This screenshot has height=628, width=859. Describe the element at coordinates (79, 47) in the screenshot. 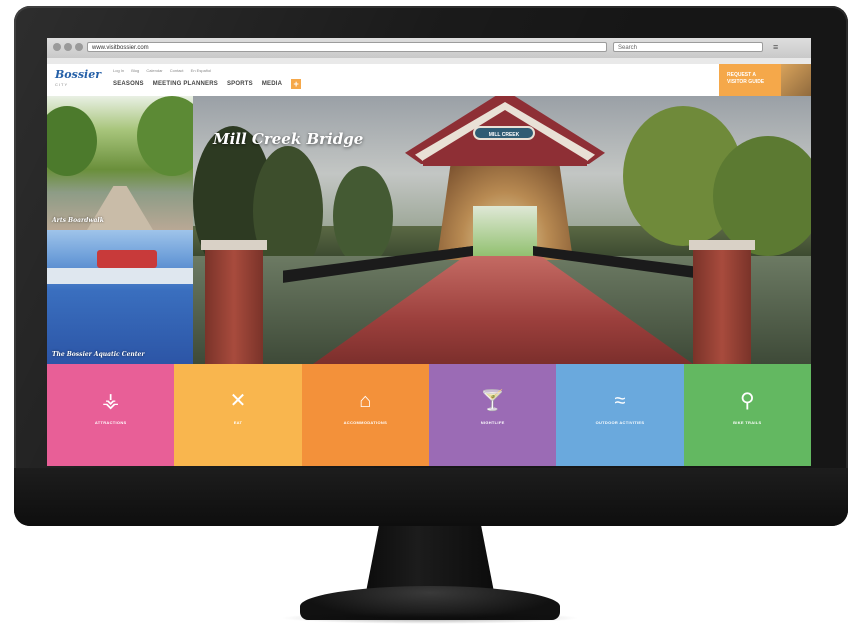

I see `reload-button` at that location.